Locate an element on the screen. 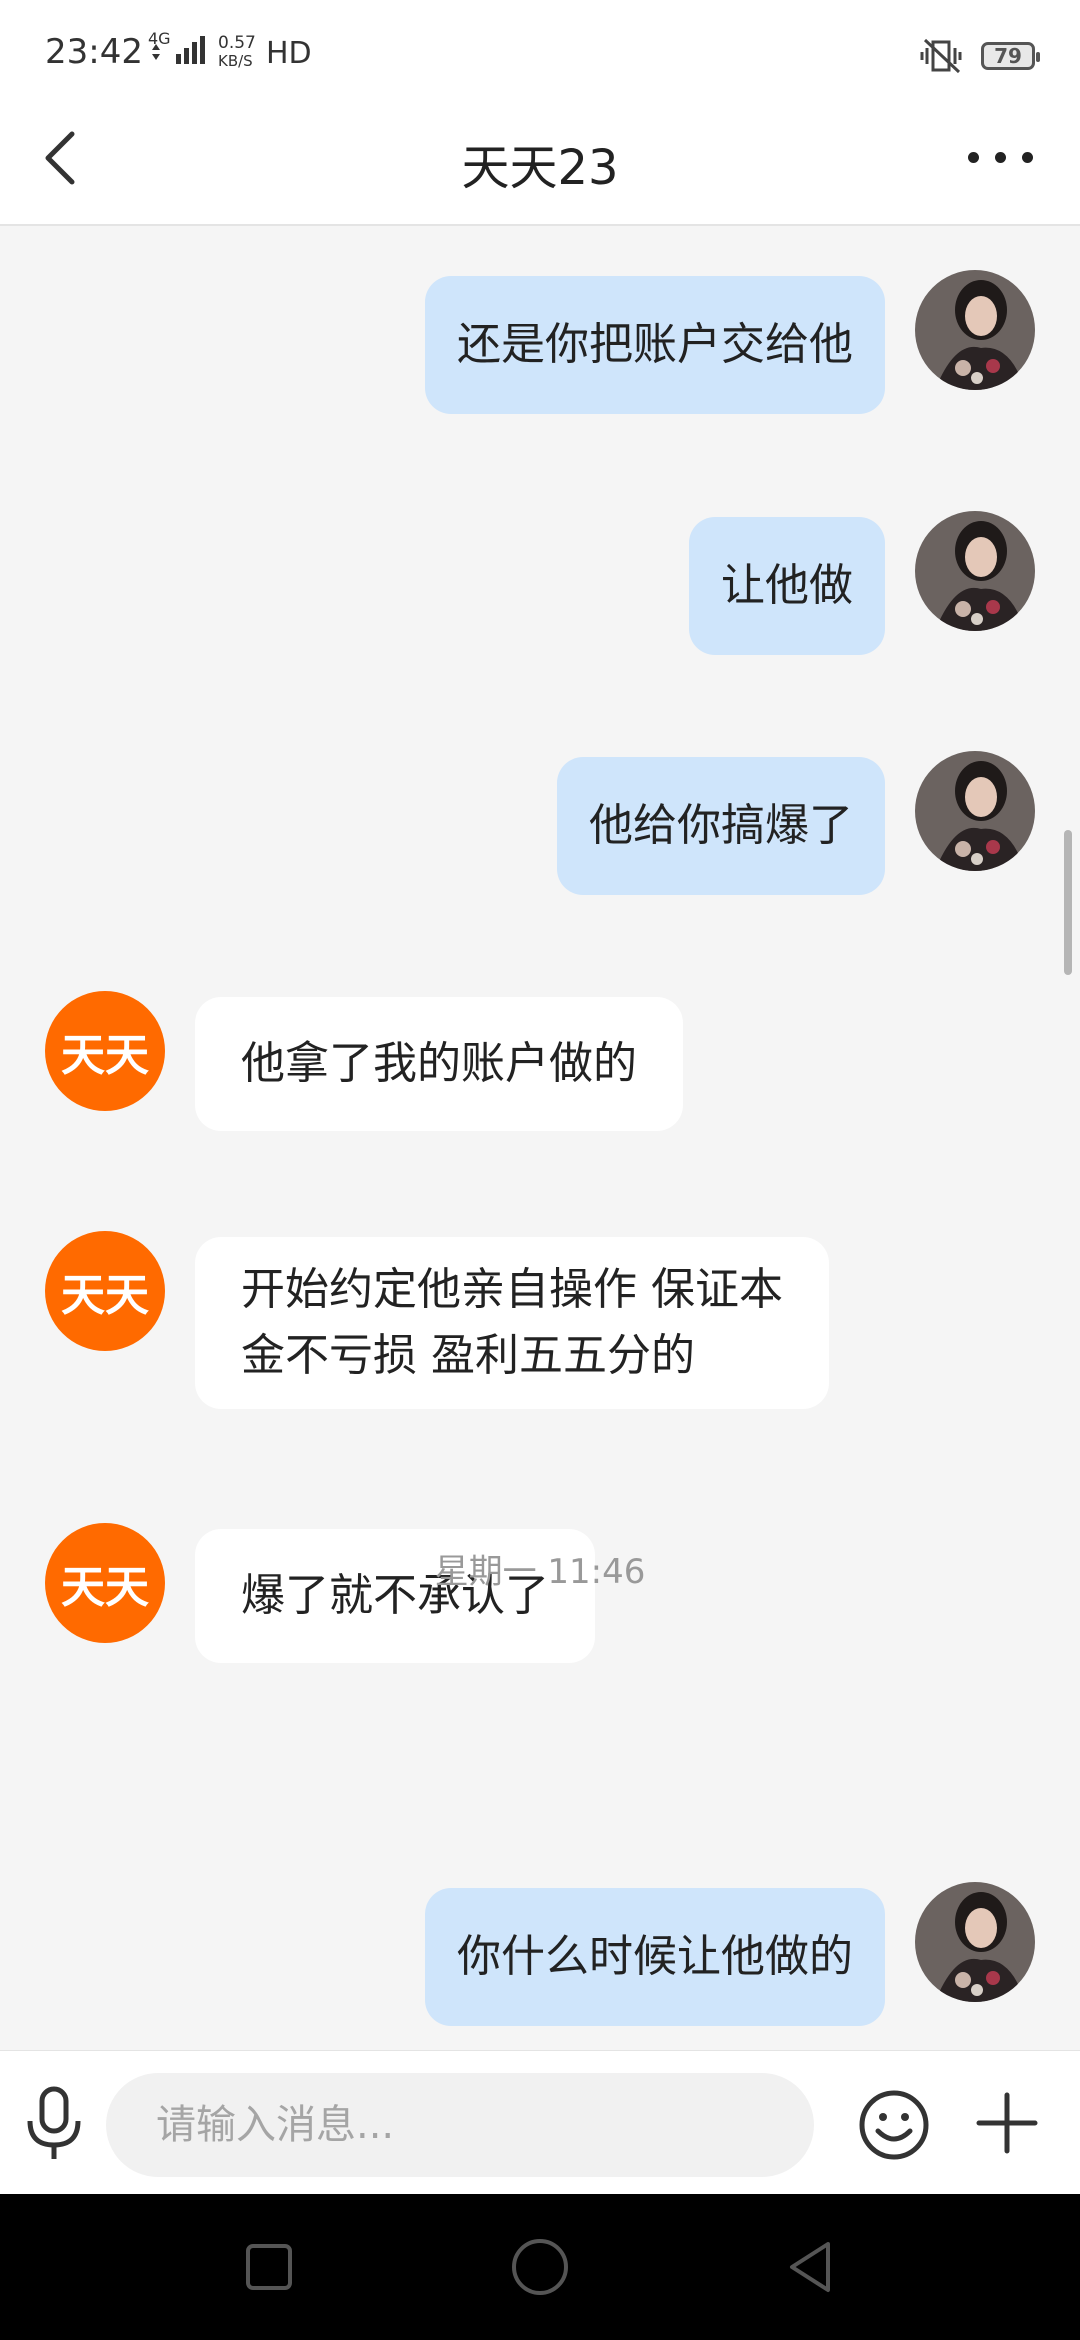 This screenshot has width=1080, height=2340. recent-apps-button is located at coordinates (269, 2267).